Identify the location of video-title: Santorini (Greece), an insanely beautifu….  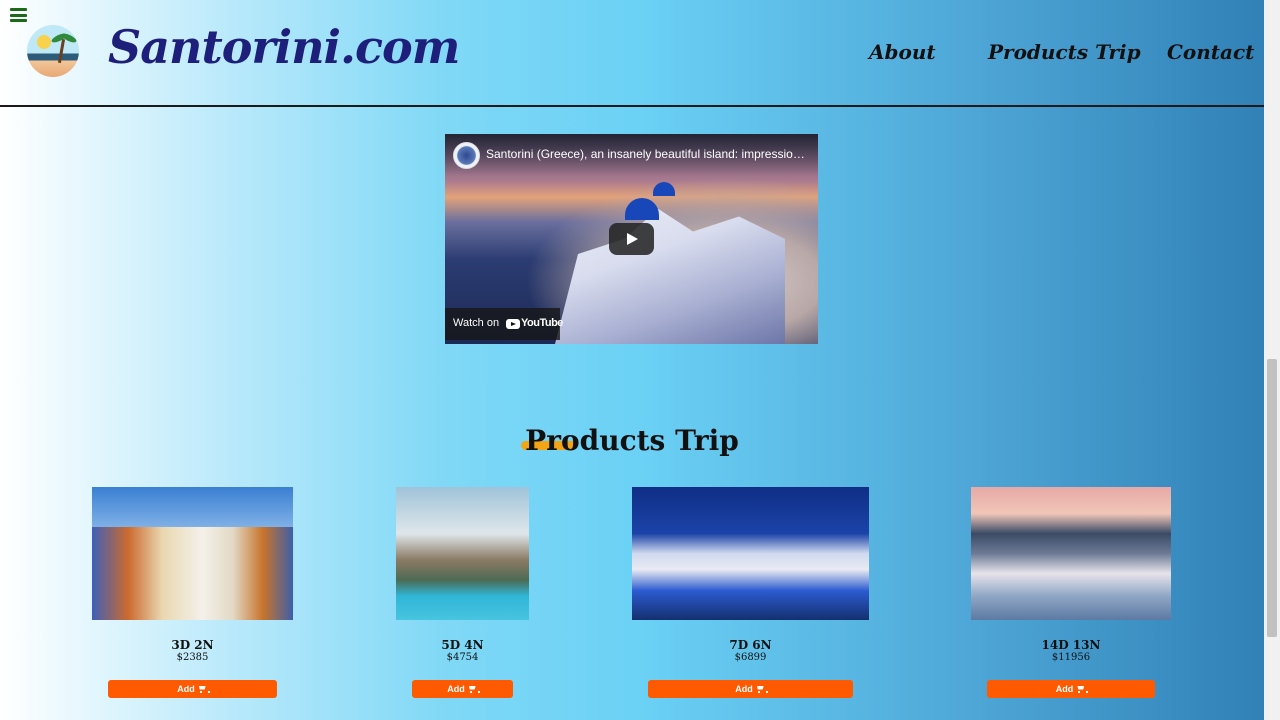
(648, 154).